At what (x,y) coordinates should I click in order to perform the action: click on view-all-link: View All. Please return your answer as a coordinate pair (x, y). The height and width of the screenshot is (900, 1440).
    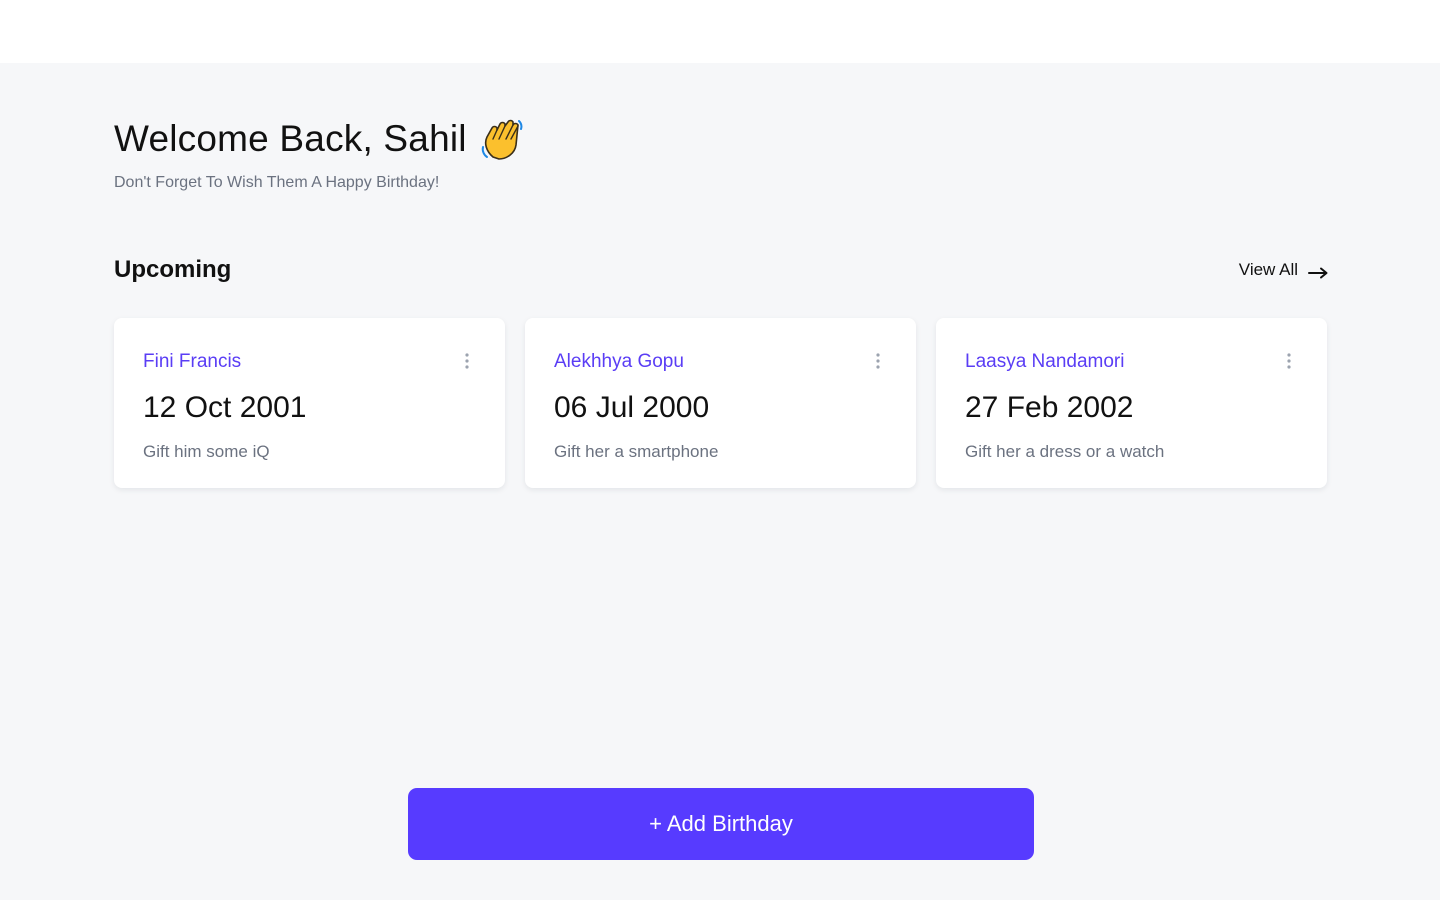
    Looking at the image, I should click on (1283, 270).